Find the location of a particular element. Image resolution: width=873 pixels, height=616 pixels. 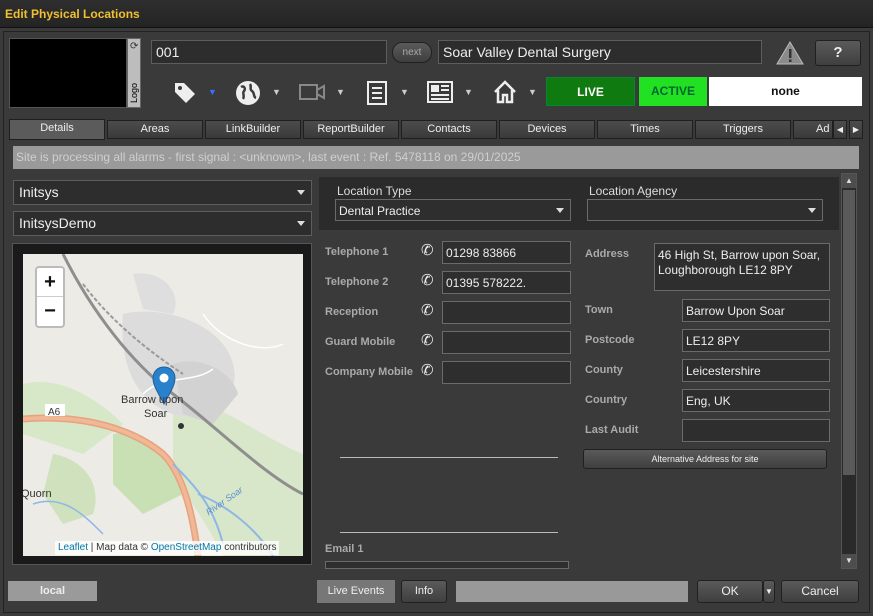

details-scrollbar: ▲ ▼ is located at coordinates (849, 371).